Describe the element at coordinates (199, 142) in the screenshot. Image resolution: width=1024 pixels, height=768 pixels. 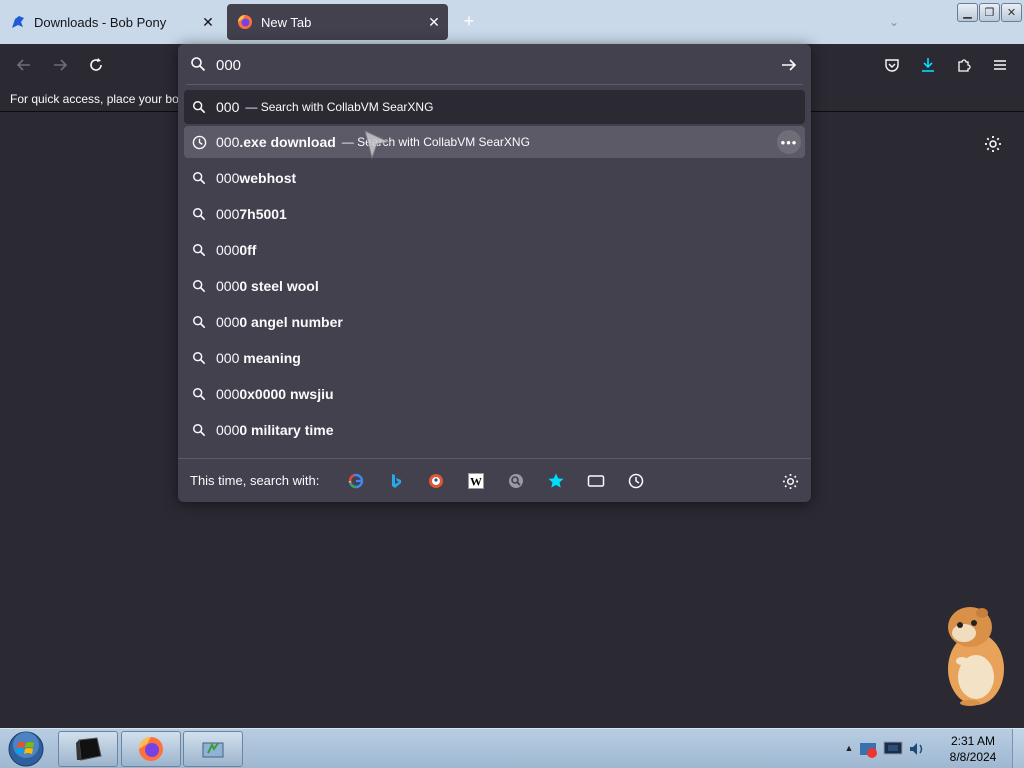
I see `history-clock-icon` at that location.